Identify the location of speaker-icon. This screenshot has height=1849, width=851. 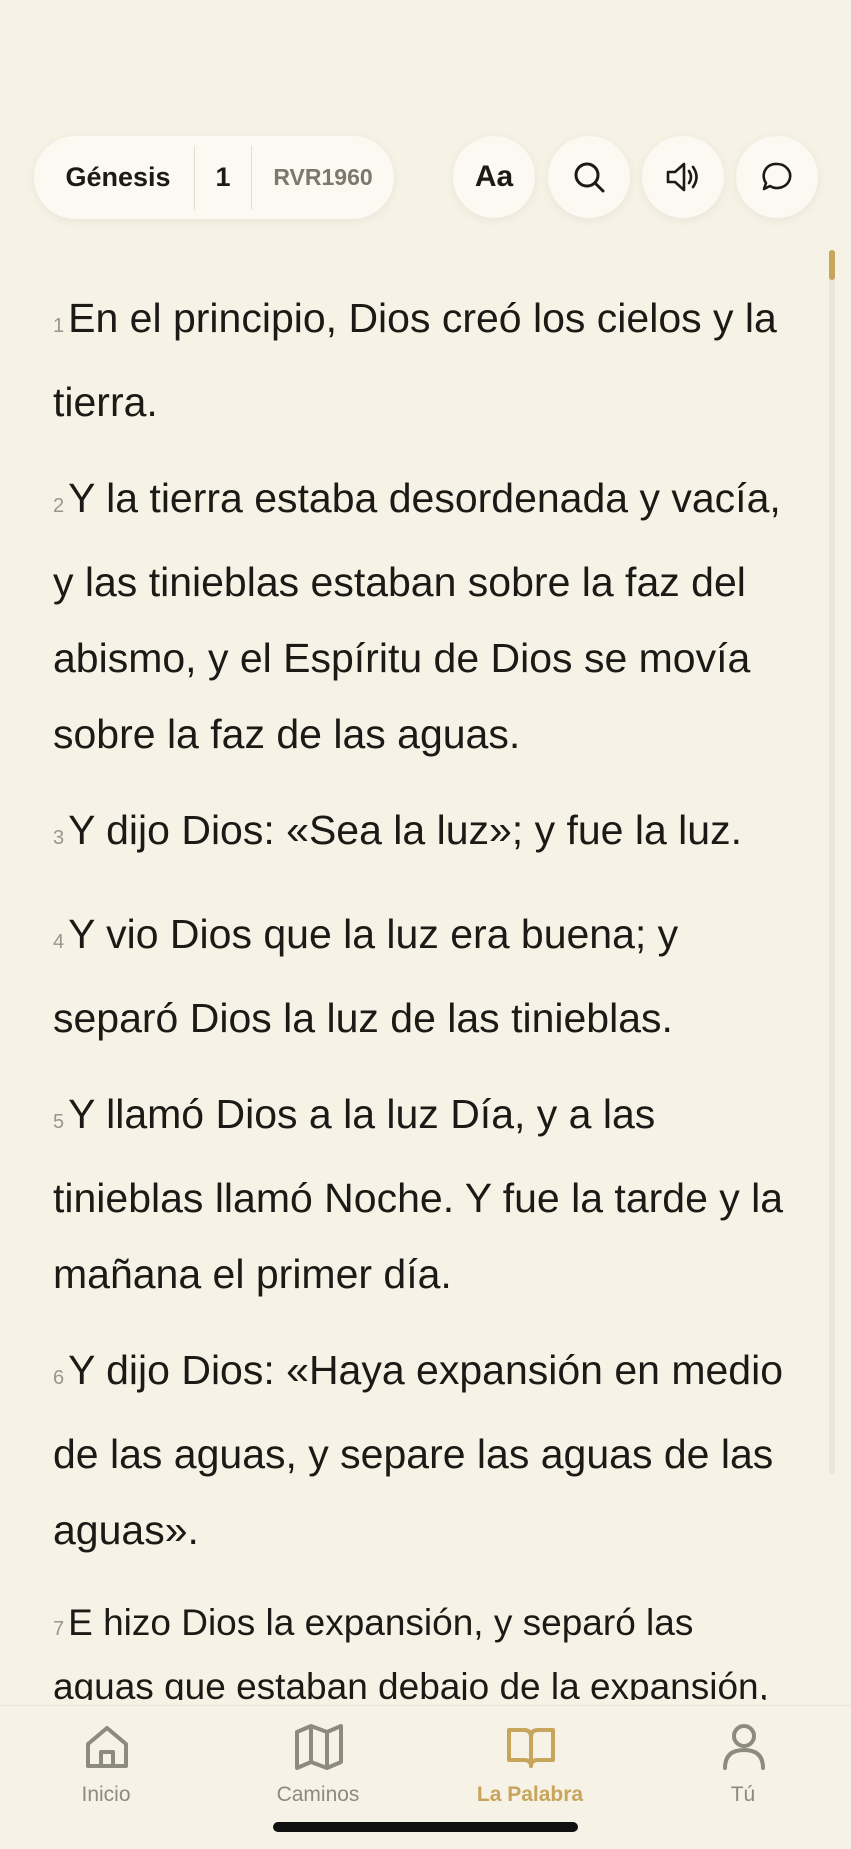
(682, 177).